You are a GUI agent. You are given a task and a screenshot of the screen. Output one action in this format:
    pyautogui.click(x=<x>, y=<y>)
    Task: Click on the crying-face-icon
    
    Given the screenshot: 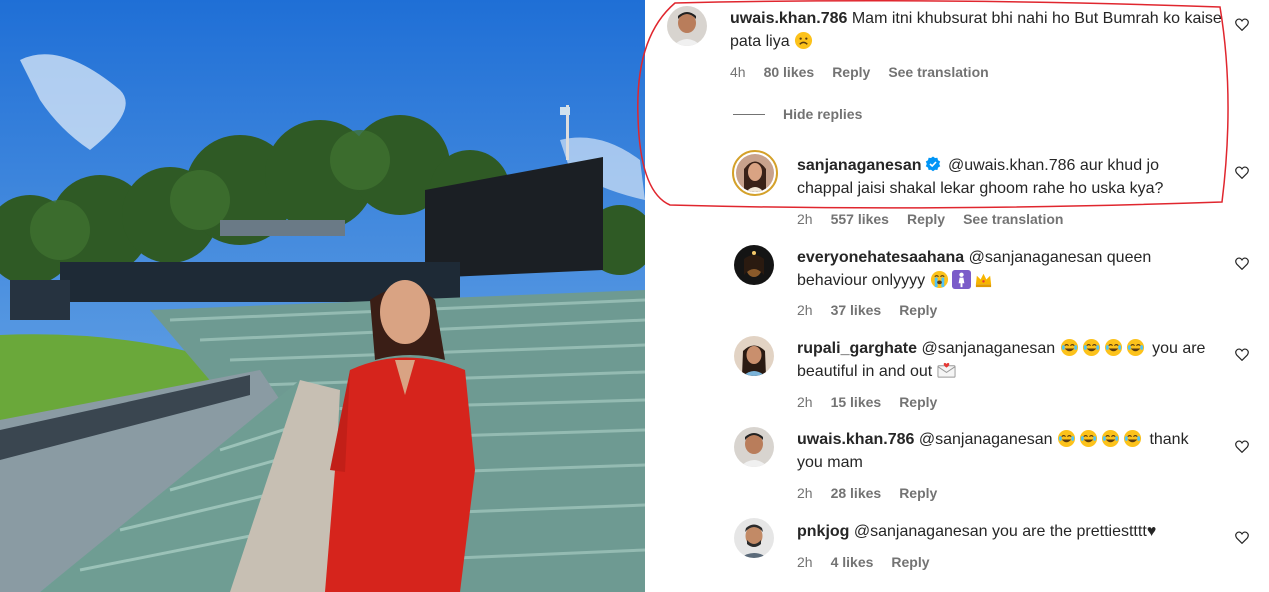 What is the action you would take?
    pyautogui.click(x=939, y=279)
    